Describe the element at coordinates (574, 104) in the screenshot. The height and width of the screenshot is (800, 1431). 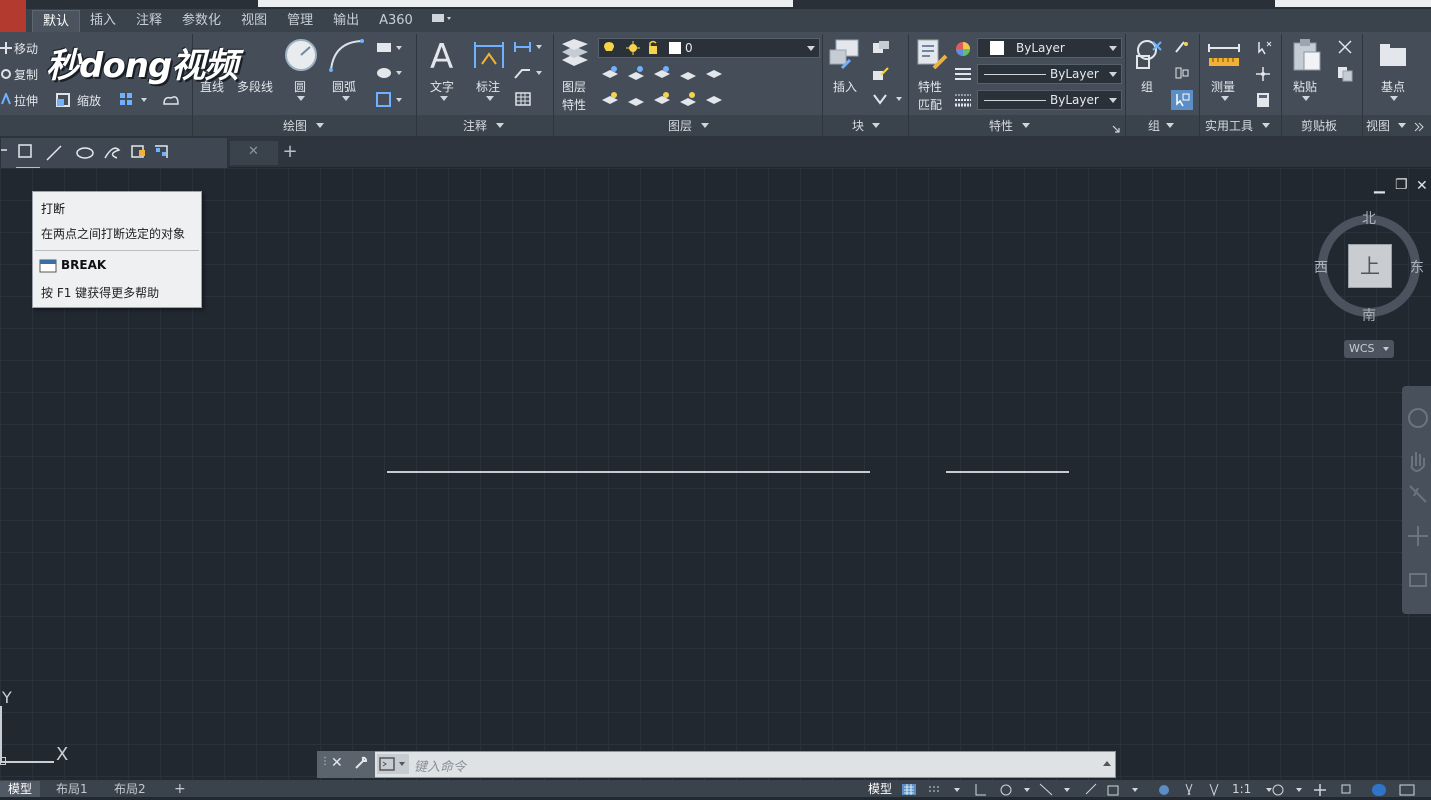
I see `layer-properties-label-2: 特性` at that location.